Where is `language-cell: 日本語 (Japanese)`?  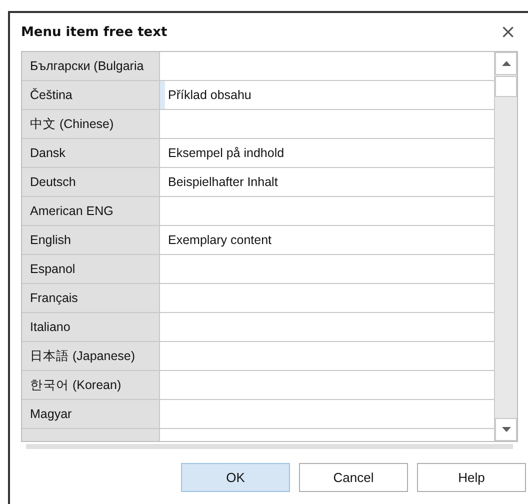 language-cell: 日本語 (Japanese) is located at coordinates (91, 356).